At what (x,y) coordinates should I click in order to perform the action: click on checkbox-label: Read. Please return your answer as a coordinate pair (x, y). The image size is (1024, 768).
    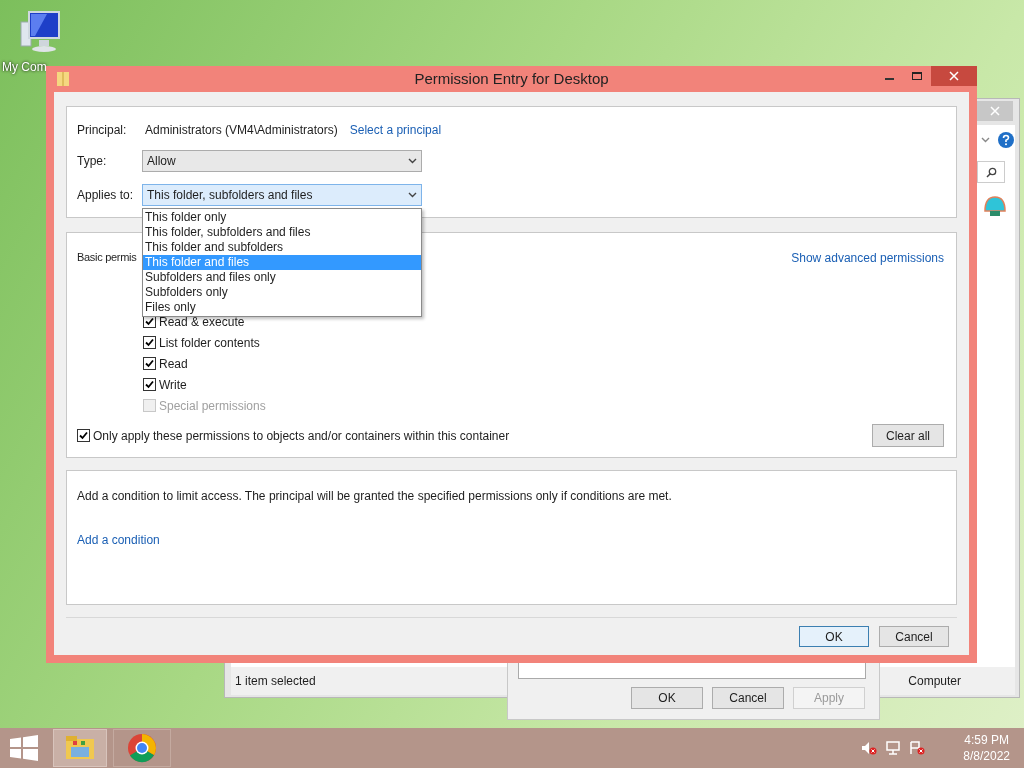
    Looking at the image, I should click on (173, 364).